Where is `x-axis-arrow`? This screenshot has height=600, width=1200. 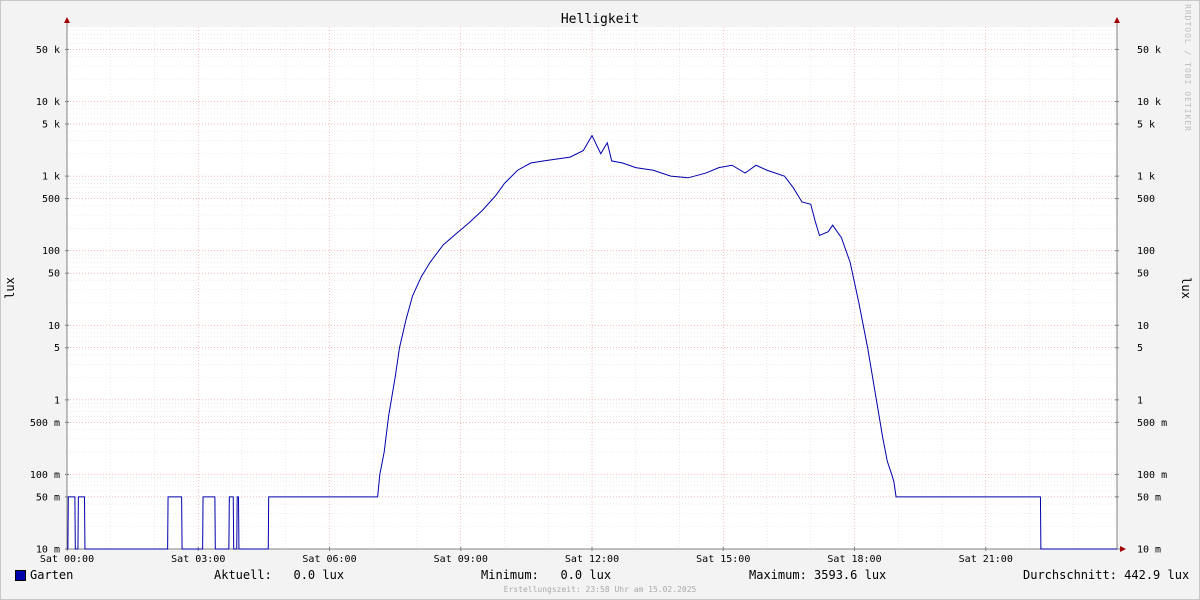
x-axis-arrow is located at coordinates (1123, 549).